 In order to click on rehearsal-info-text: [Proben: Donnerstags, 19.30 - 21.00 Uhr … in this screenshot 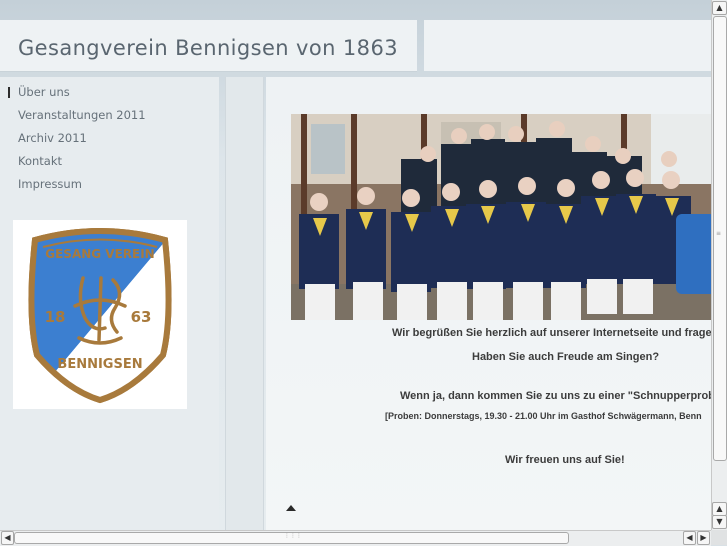, I will do `click(543, 416)`.